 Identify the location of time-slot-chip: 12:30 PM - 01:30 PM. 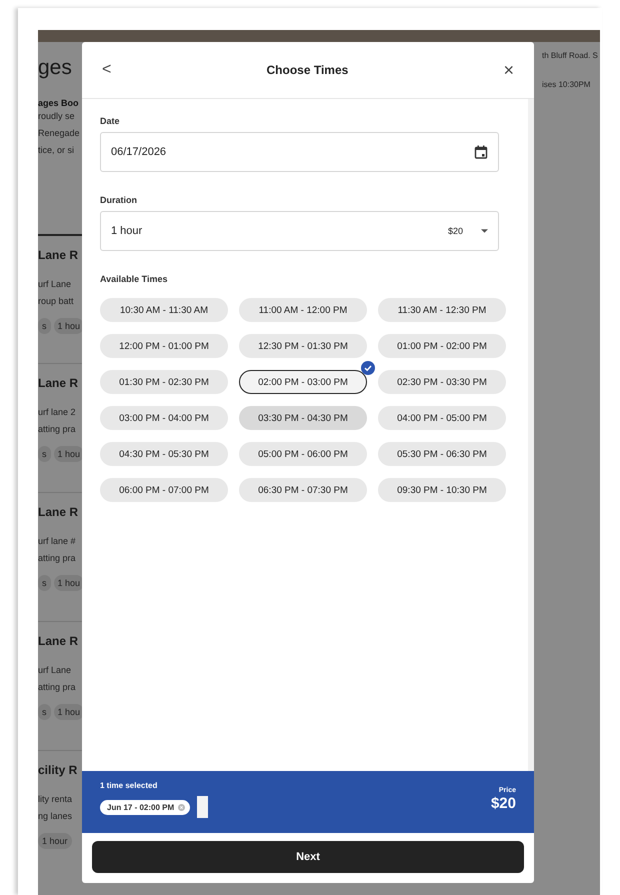
(303, 346).